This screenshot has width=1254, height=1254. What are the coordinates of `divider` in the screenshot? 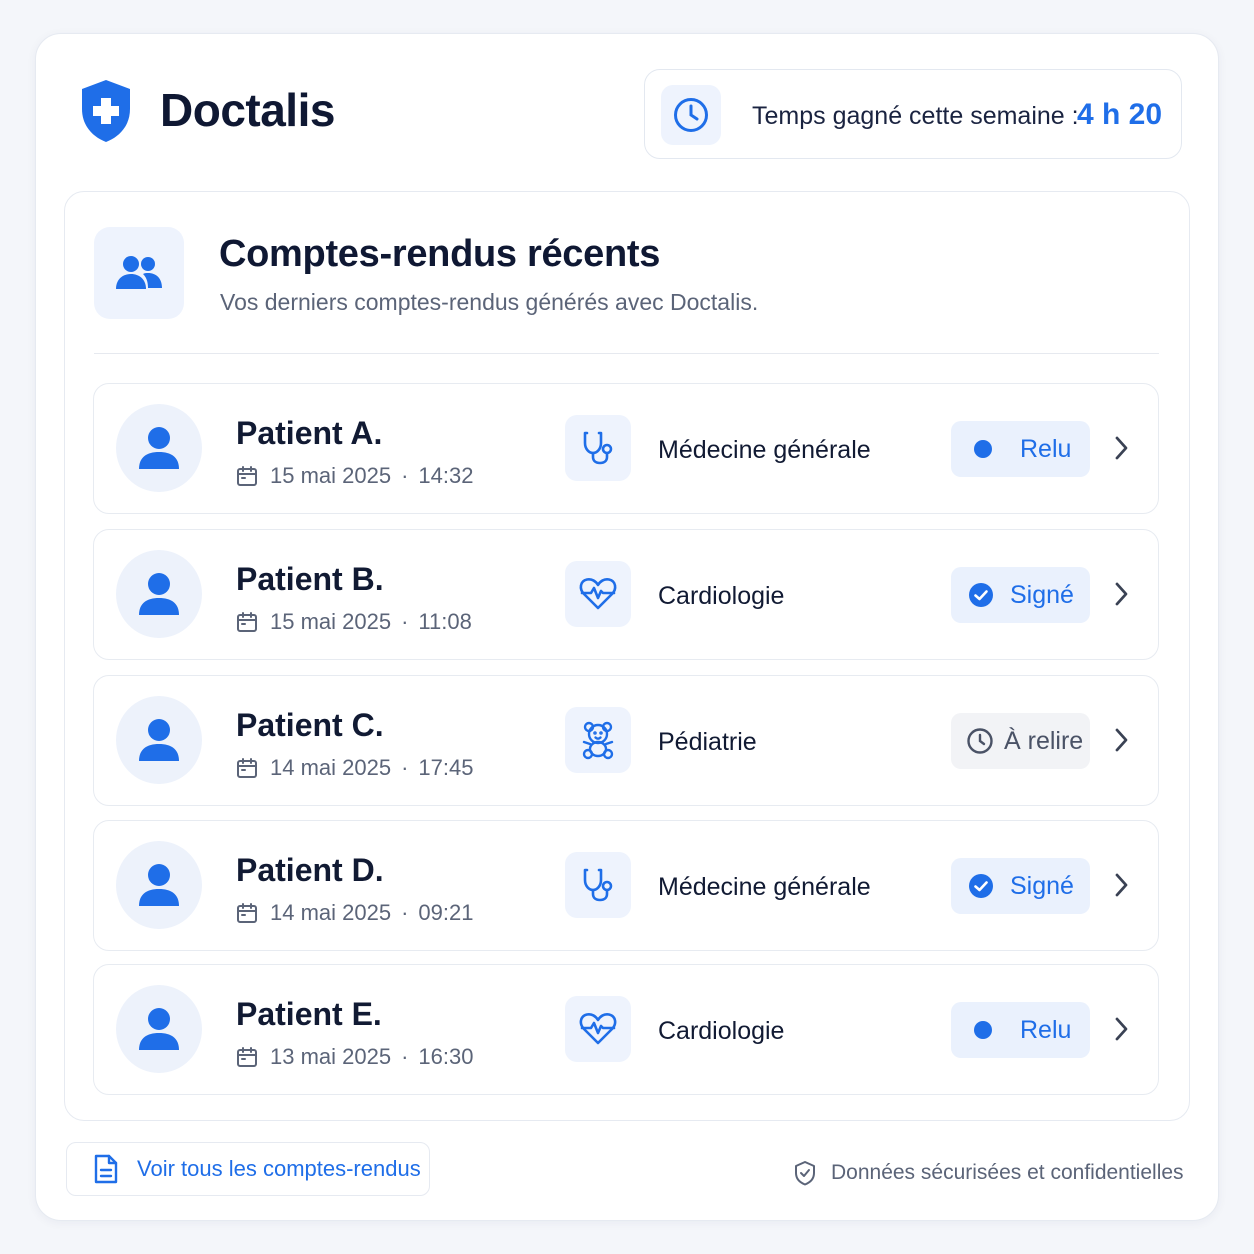 It's located at (626, 353).